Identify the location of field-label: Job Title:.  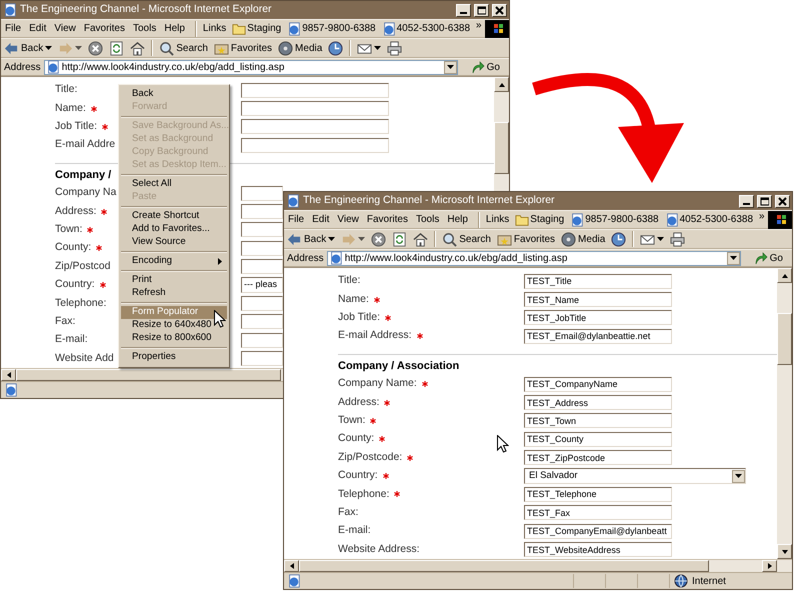
(76, 126).